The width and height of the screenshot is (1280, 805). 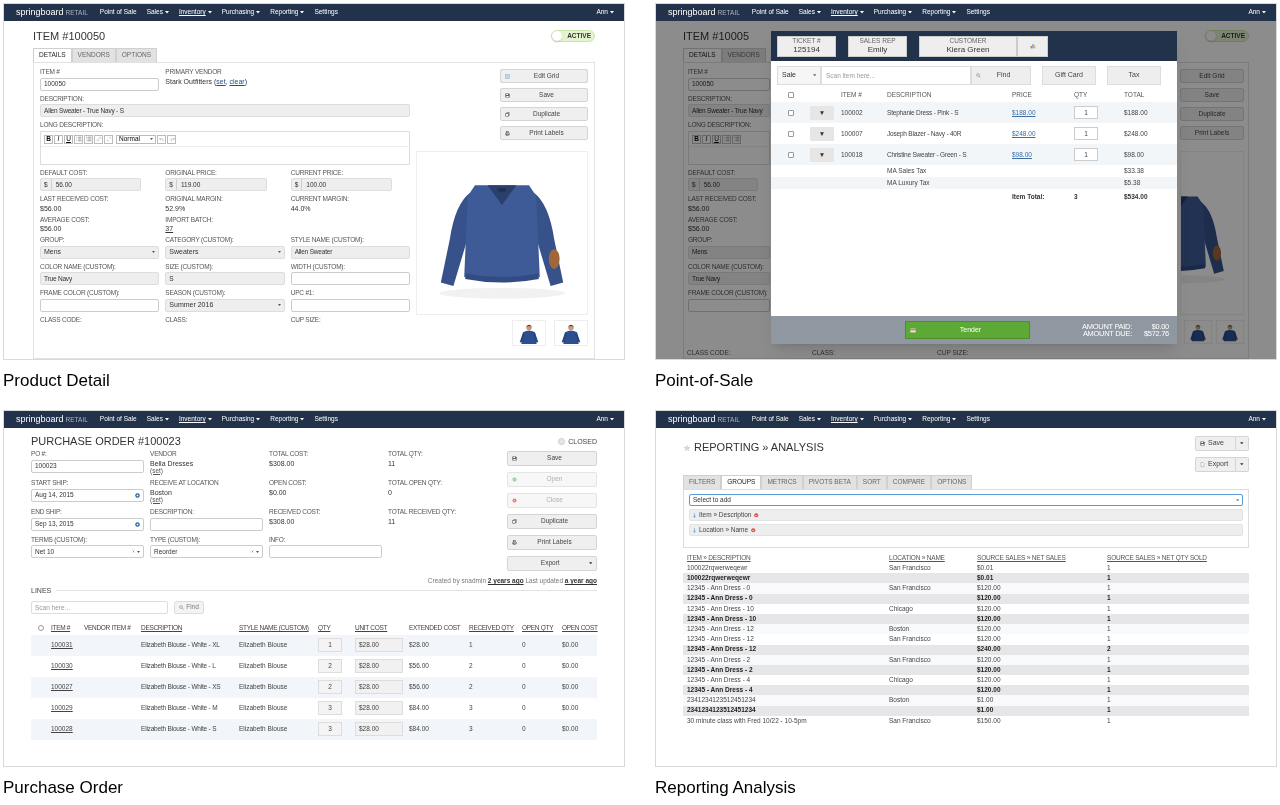 I want to click on undo-icon, so click(x=161, y=139).